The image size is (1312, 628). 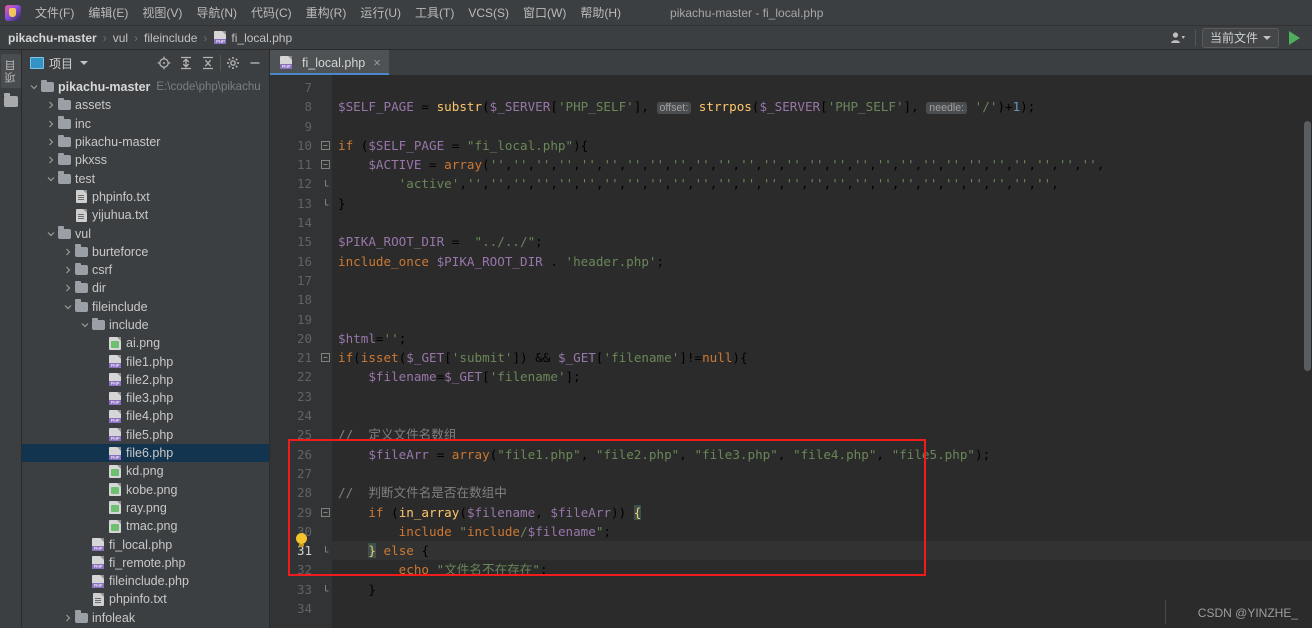 What do you see at coordinates (145, 343) in the screenshot?
I see `tree-item-ai-png: ai.png` at bounding box center [145, 343].